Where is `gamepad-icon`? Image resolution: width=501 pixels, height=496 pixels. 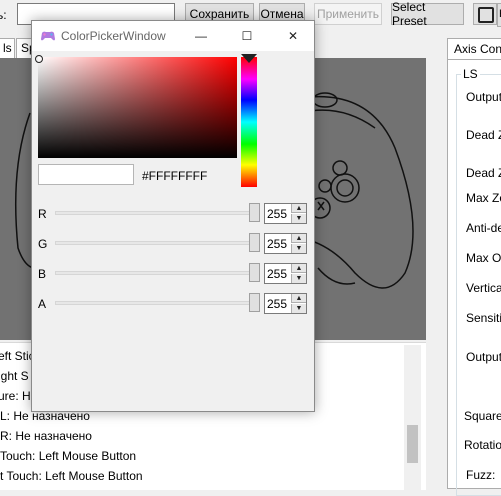 gamepad-icon is located at coordinates (48, 36).